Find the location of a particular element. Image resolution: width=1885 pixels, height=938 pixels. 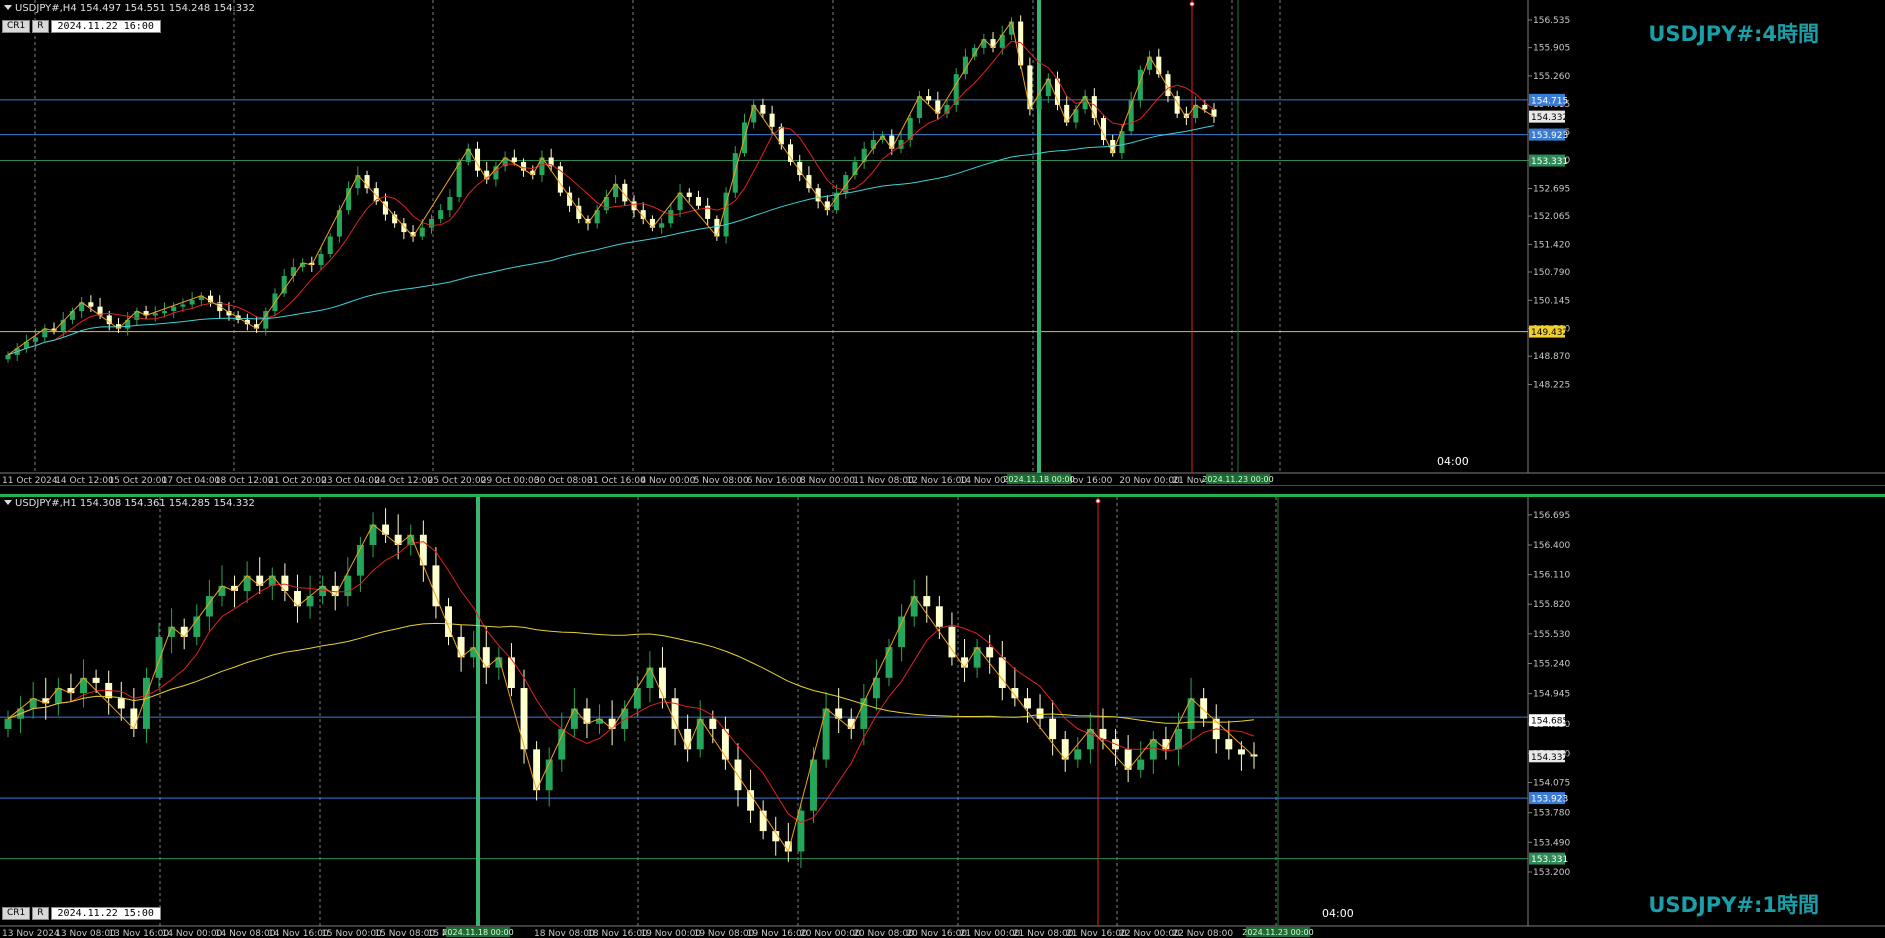

time-axis-label: 14 Oct 12:00 is located at coordinates (84, 480).